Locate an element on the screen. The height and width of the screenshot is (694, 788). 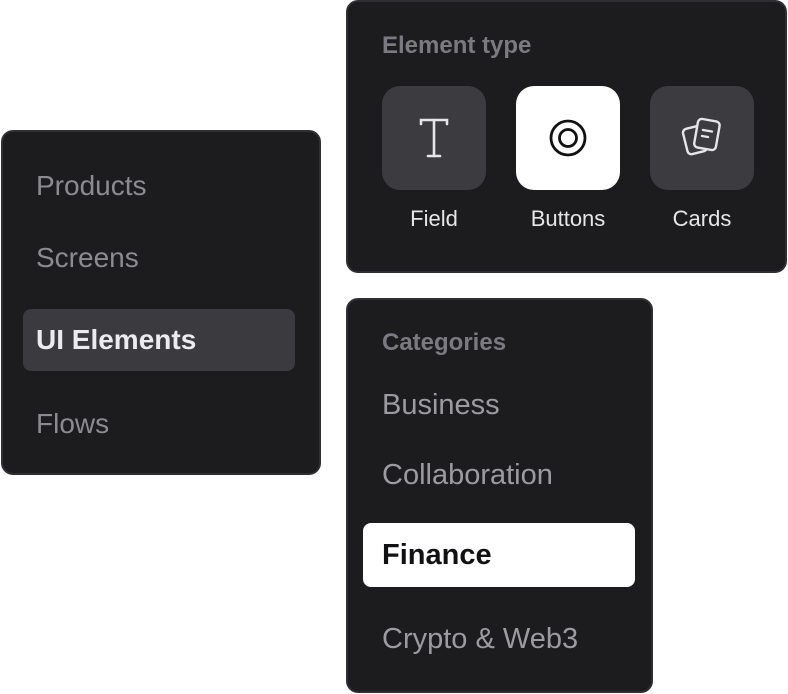
cards-label: Cards is located at coordinates (702, 219).